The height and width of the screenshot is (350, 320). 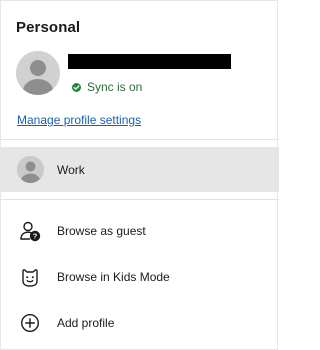 I want to click on manage-profile-settings-link: Manage profile settings, so click(x=79, y=120).